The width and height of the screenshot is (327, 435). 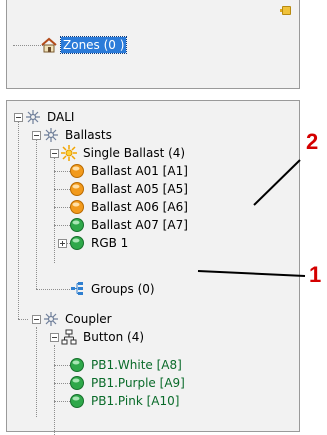 I want to click on callout-label-1: 1, so click(x=315, y=274).